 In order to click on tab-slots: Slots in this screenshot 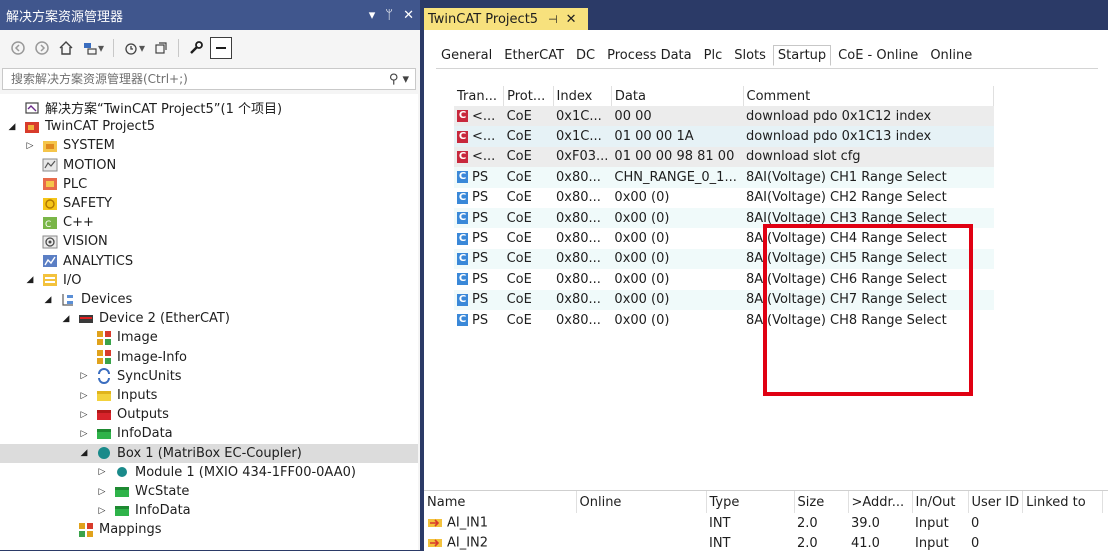, I will do `click(750, 55)`.